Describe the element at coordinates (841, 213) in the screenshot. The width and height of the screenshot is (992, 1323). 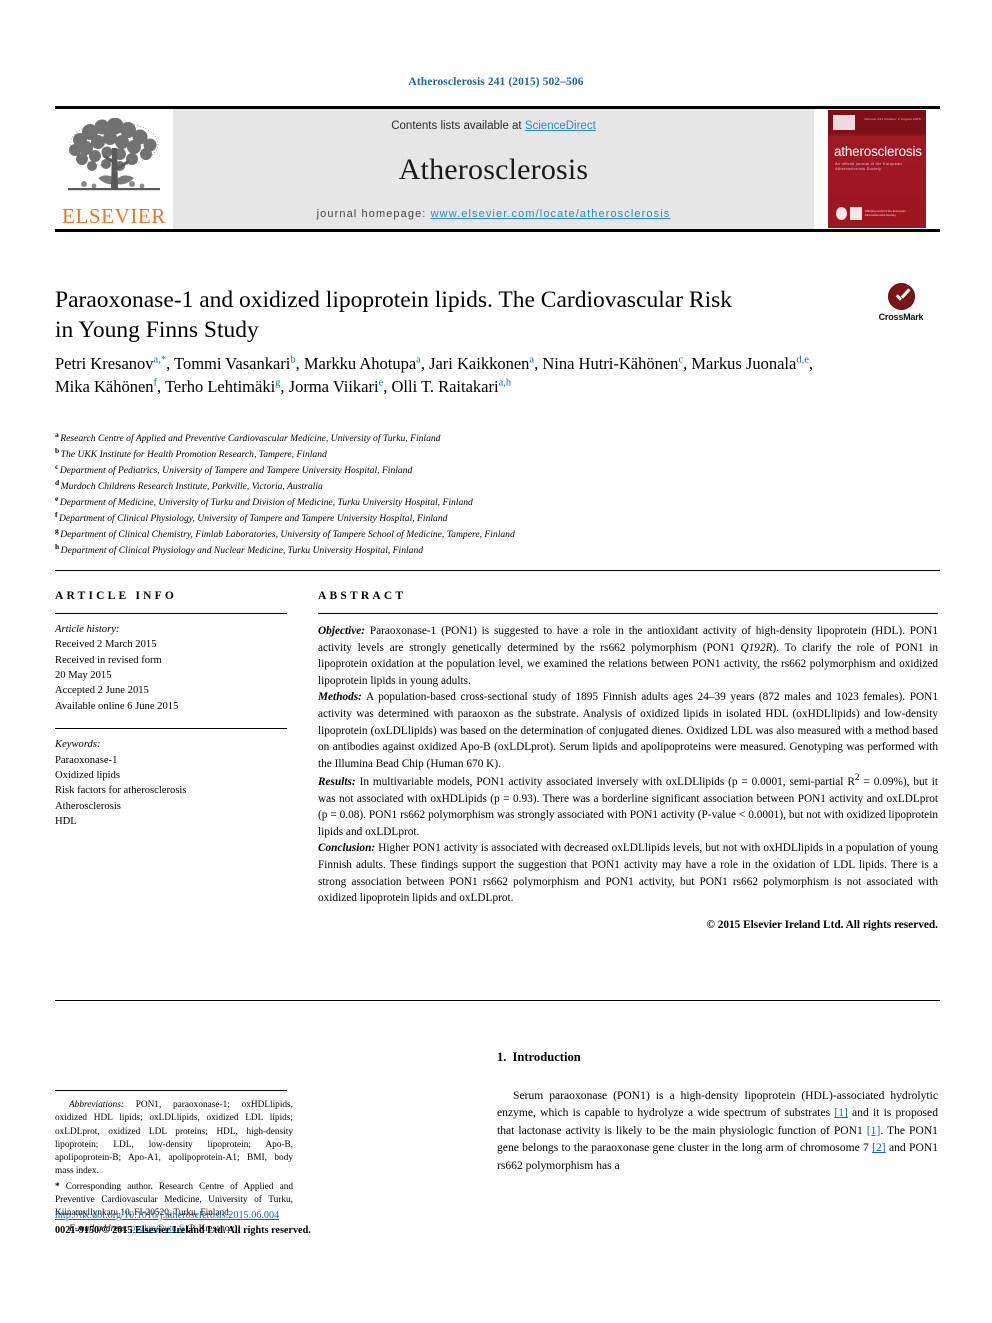
I see `cover-badge-circle` at that location.